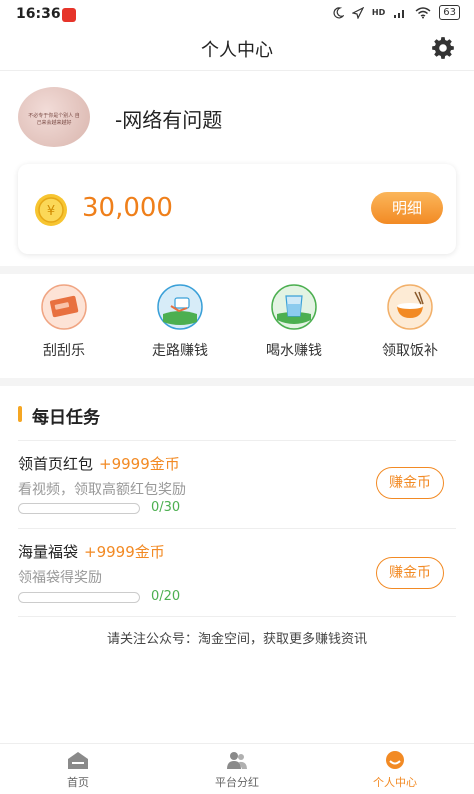 The width and height of the screenshot is (474, 794). Describe the element at coordinates (237, 50) in the screenshot. I see `page-title: 个人中心` at that location.